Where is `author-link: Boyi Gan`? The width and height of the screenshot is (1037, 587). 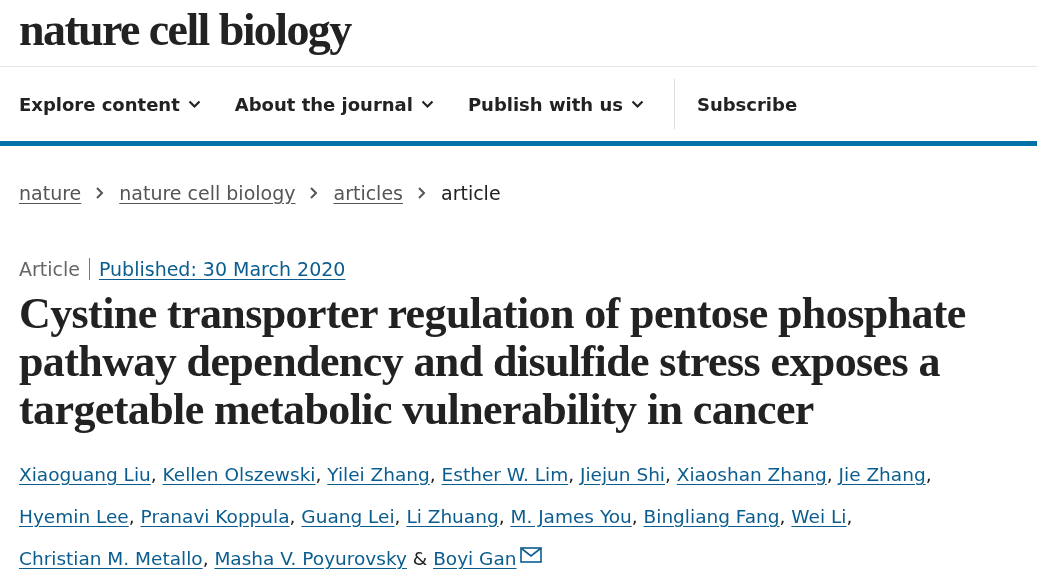
author-link: Boyi Gan is located at coordinates (487, 558).